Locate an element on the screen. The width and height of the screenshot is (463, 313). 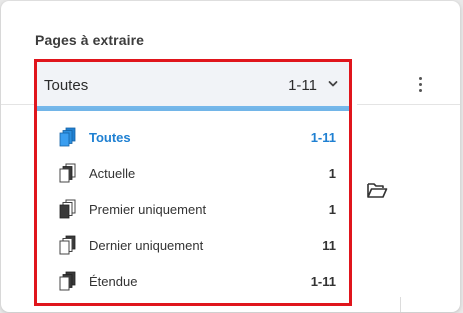
current-page-icon is located at coordinates (67, 173).